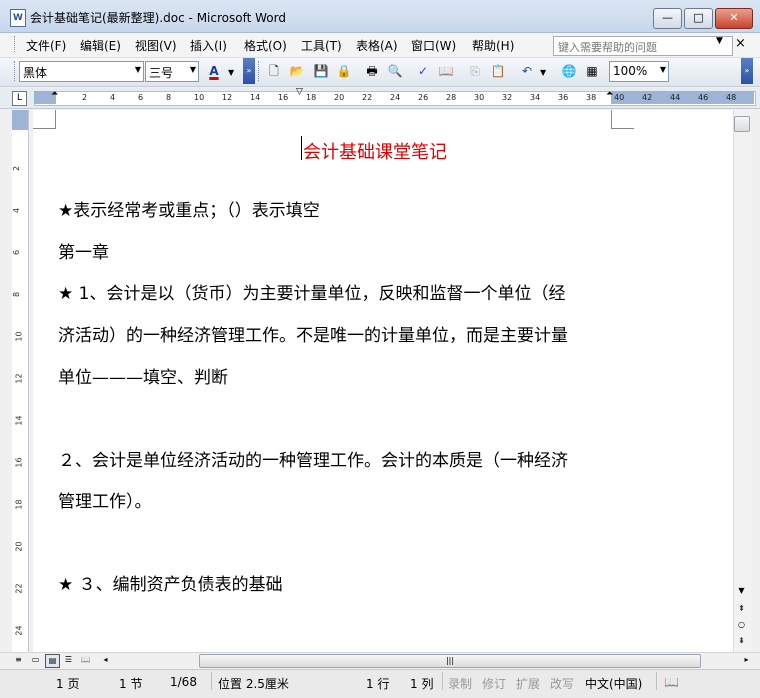  I want to click on next-page-icon: ⇟, so click(741, 641).